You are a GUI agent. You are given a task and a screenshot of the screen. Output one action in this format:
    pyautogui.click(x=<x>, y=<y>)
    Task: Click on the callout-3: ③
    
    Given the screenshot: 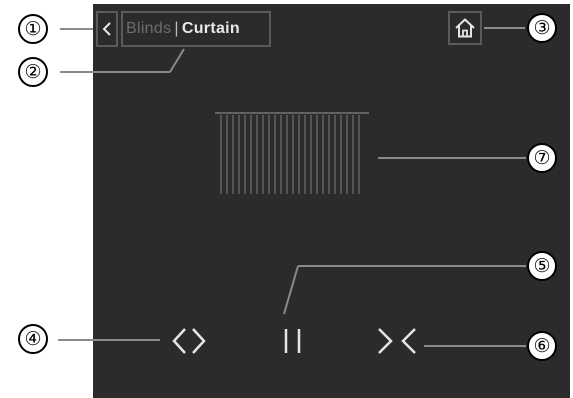 What is the action you would take?
    pyautogui.click(x=542, y=28)
    